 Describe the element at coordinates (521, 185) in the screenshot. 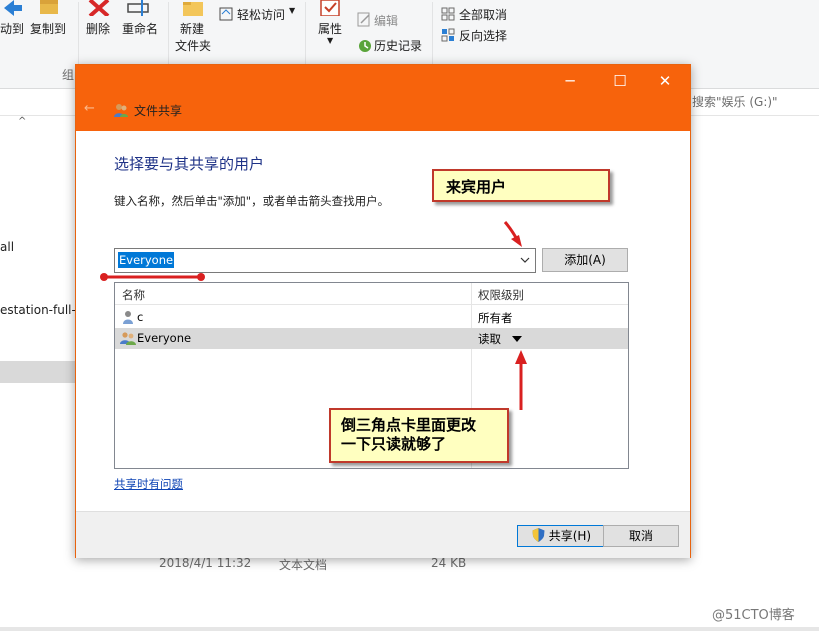

I see `callout-guest-user: 来宾用户` at that location.